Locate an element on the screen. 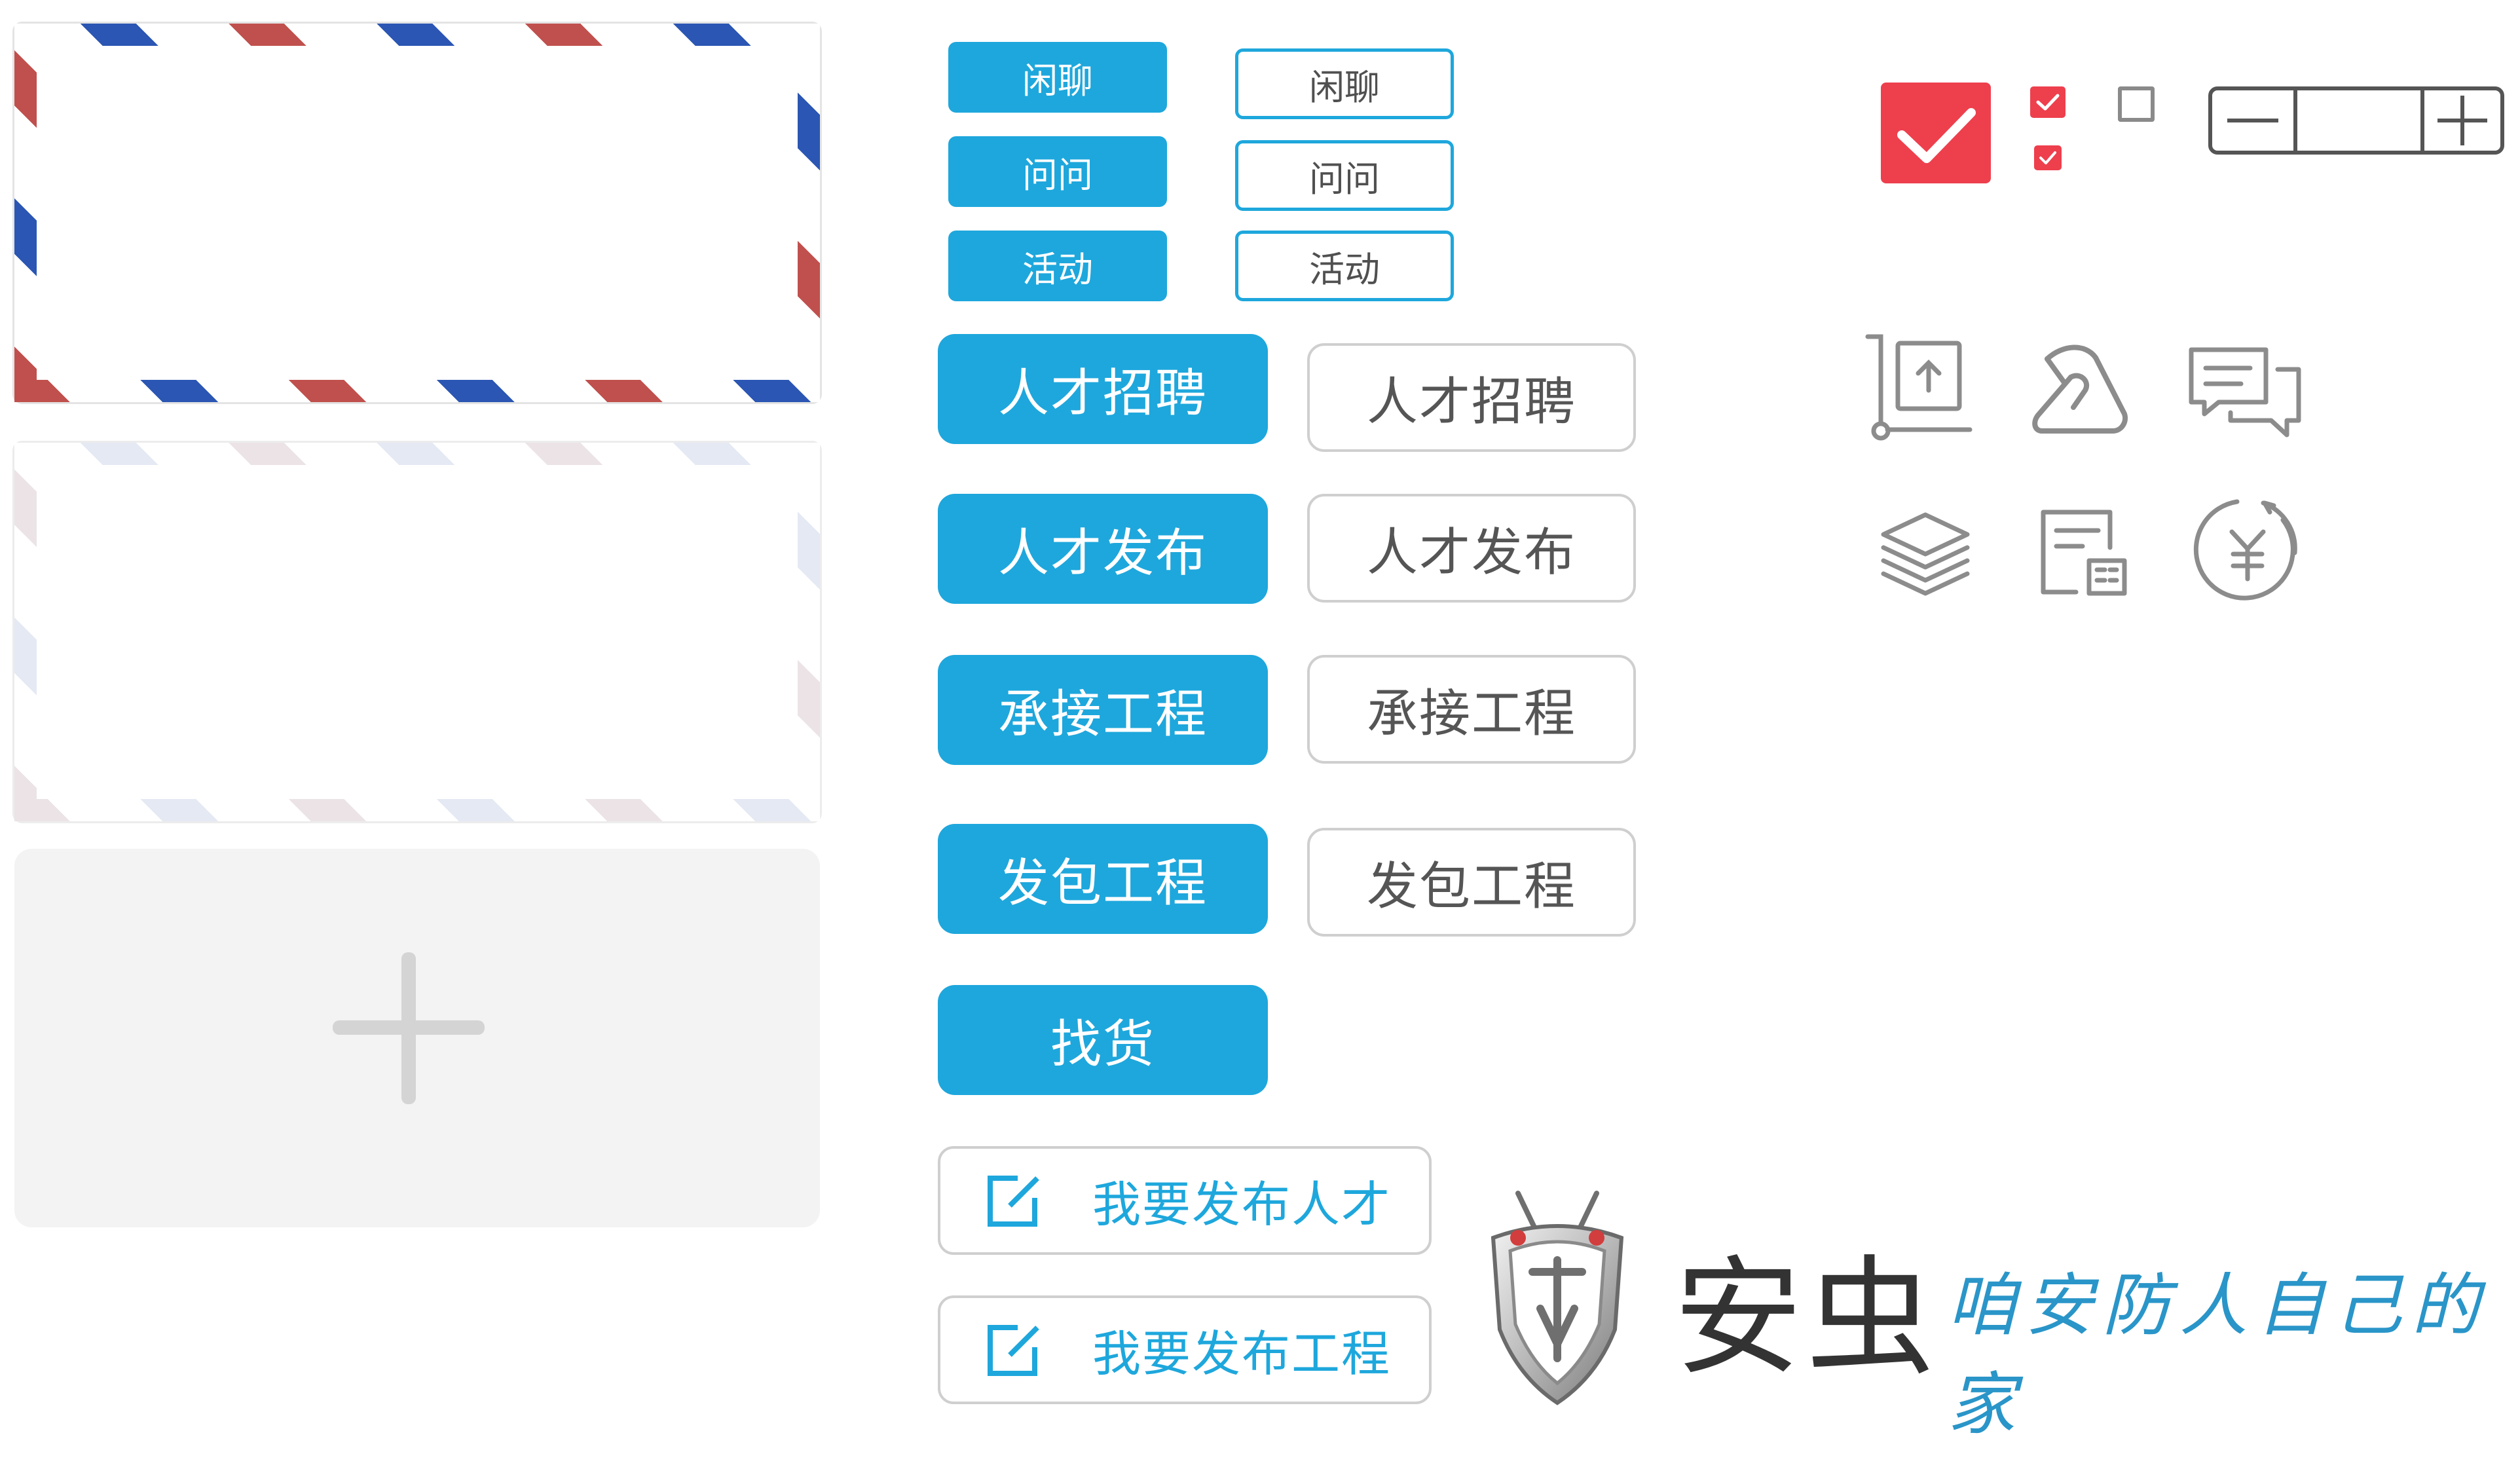  tag-ask-button-outline: 问问 is located at coordinates (1344, 175).